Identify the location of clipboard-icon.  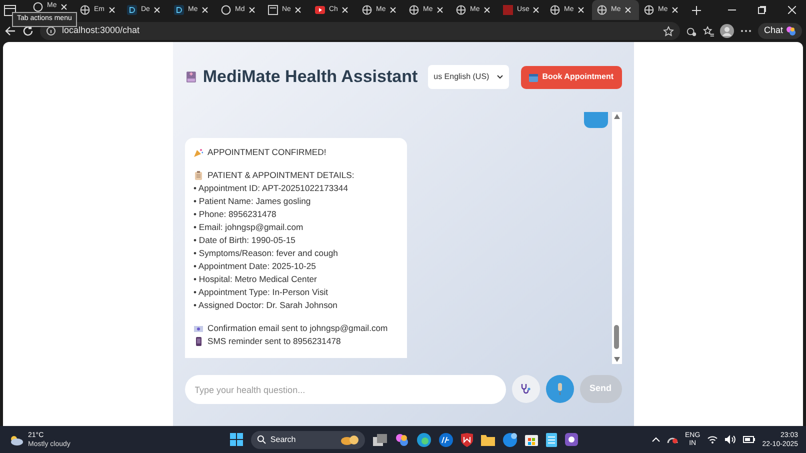
(198, 175).